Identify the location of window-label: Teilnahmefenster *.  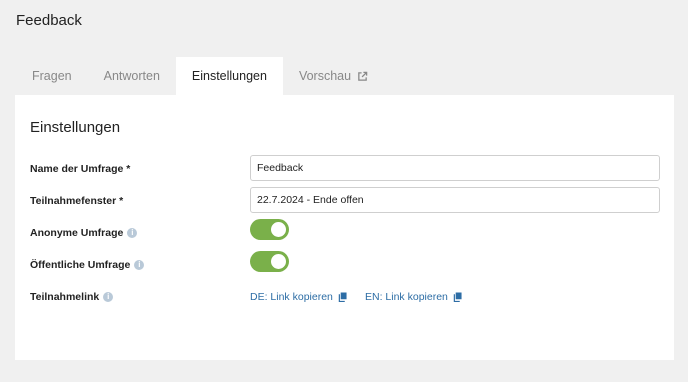
(76, 201).